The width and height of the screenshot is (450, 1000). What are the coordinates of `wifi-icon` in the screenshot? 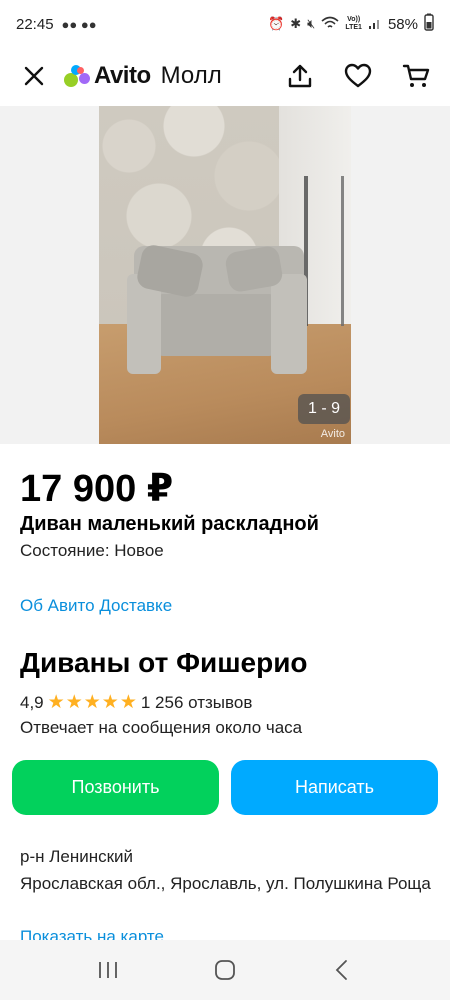 It's located at (330, 24).